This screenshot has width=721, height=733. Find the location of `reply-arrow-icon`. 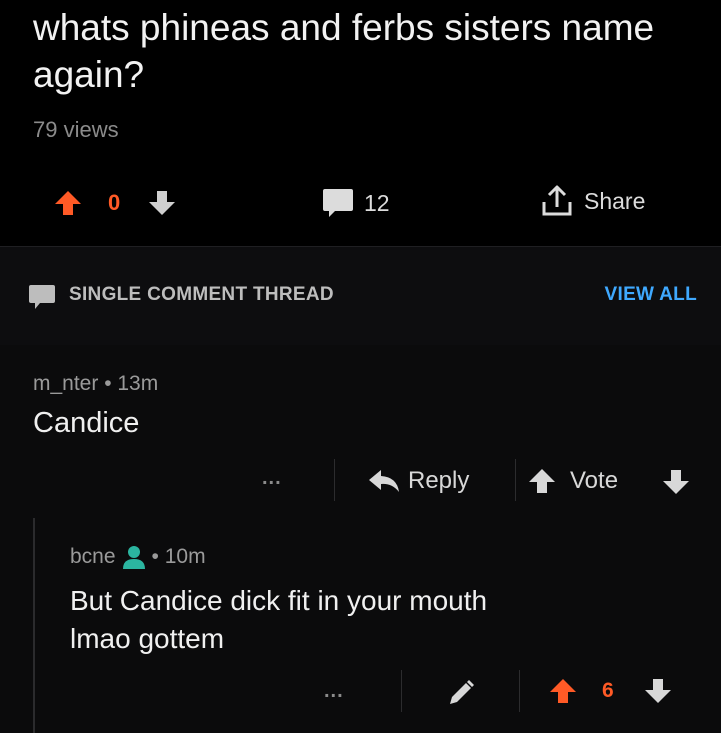

reply-arrow-icon is located at coordinates (384, 481).